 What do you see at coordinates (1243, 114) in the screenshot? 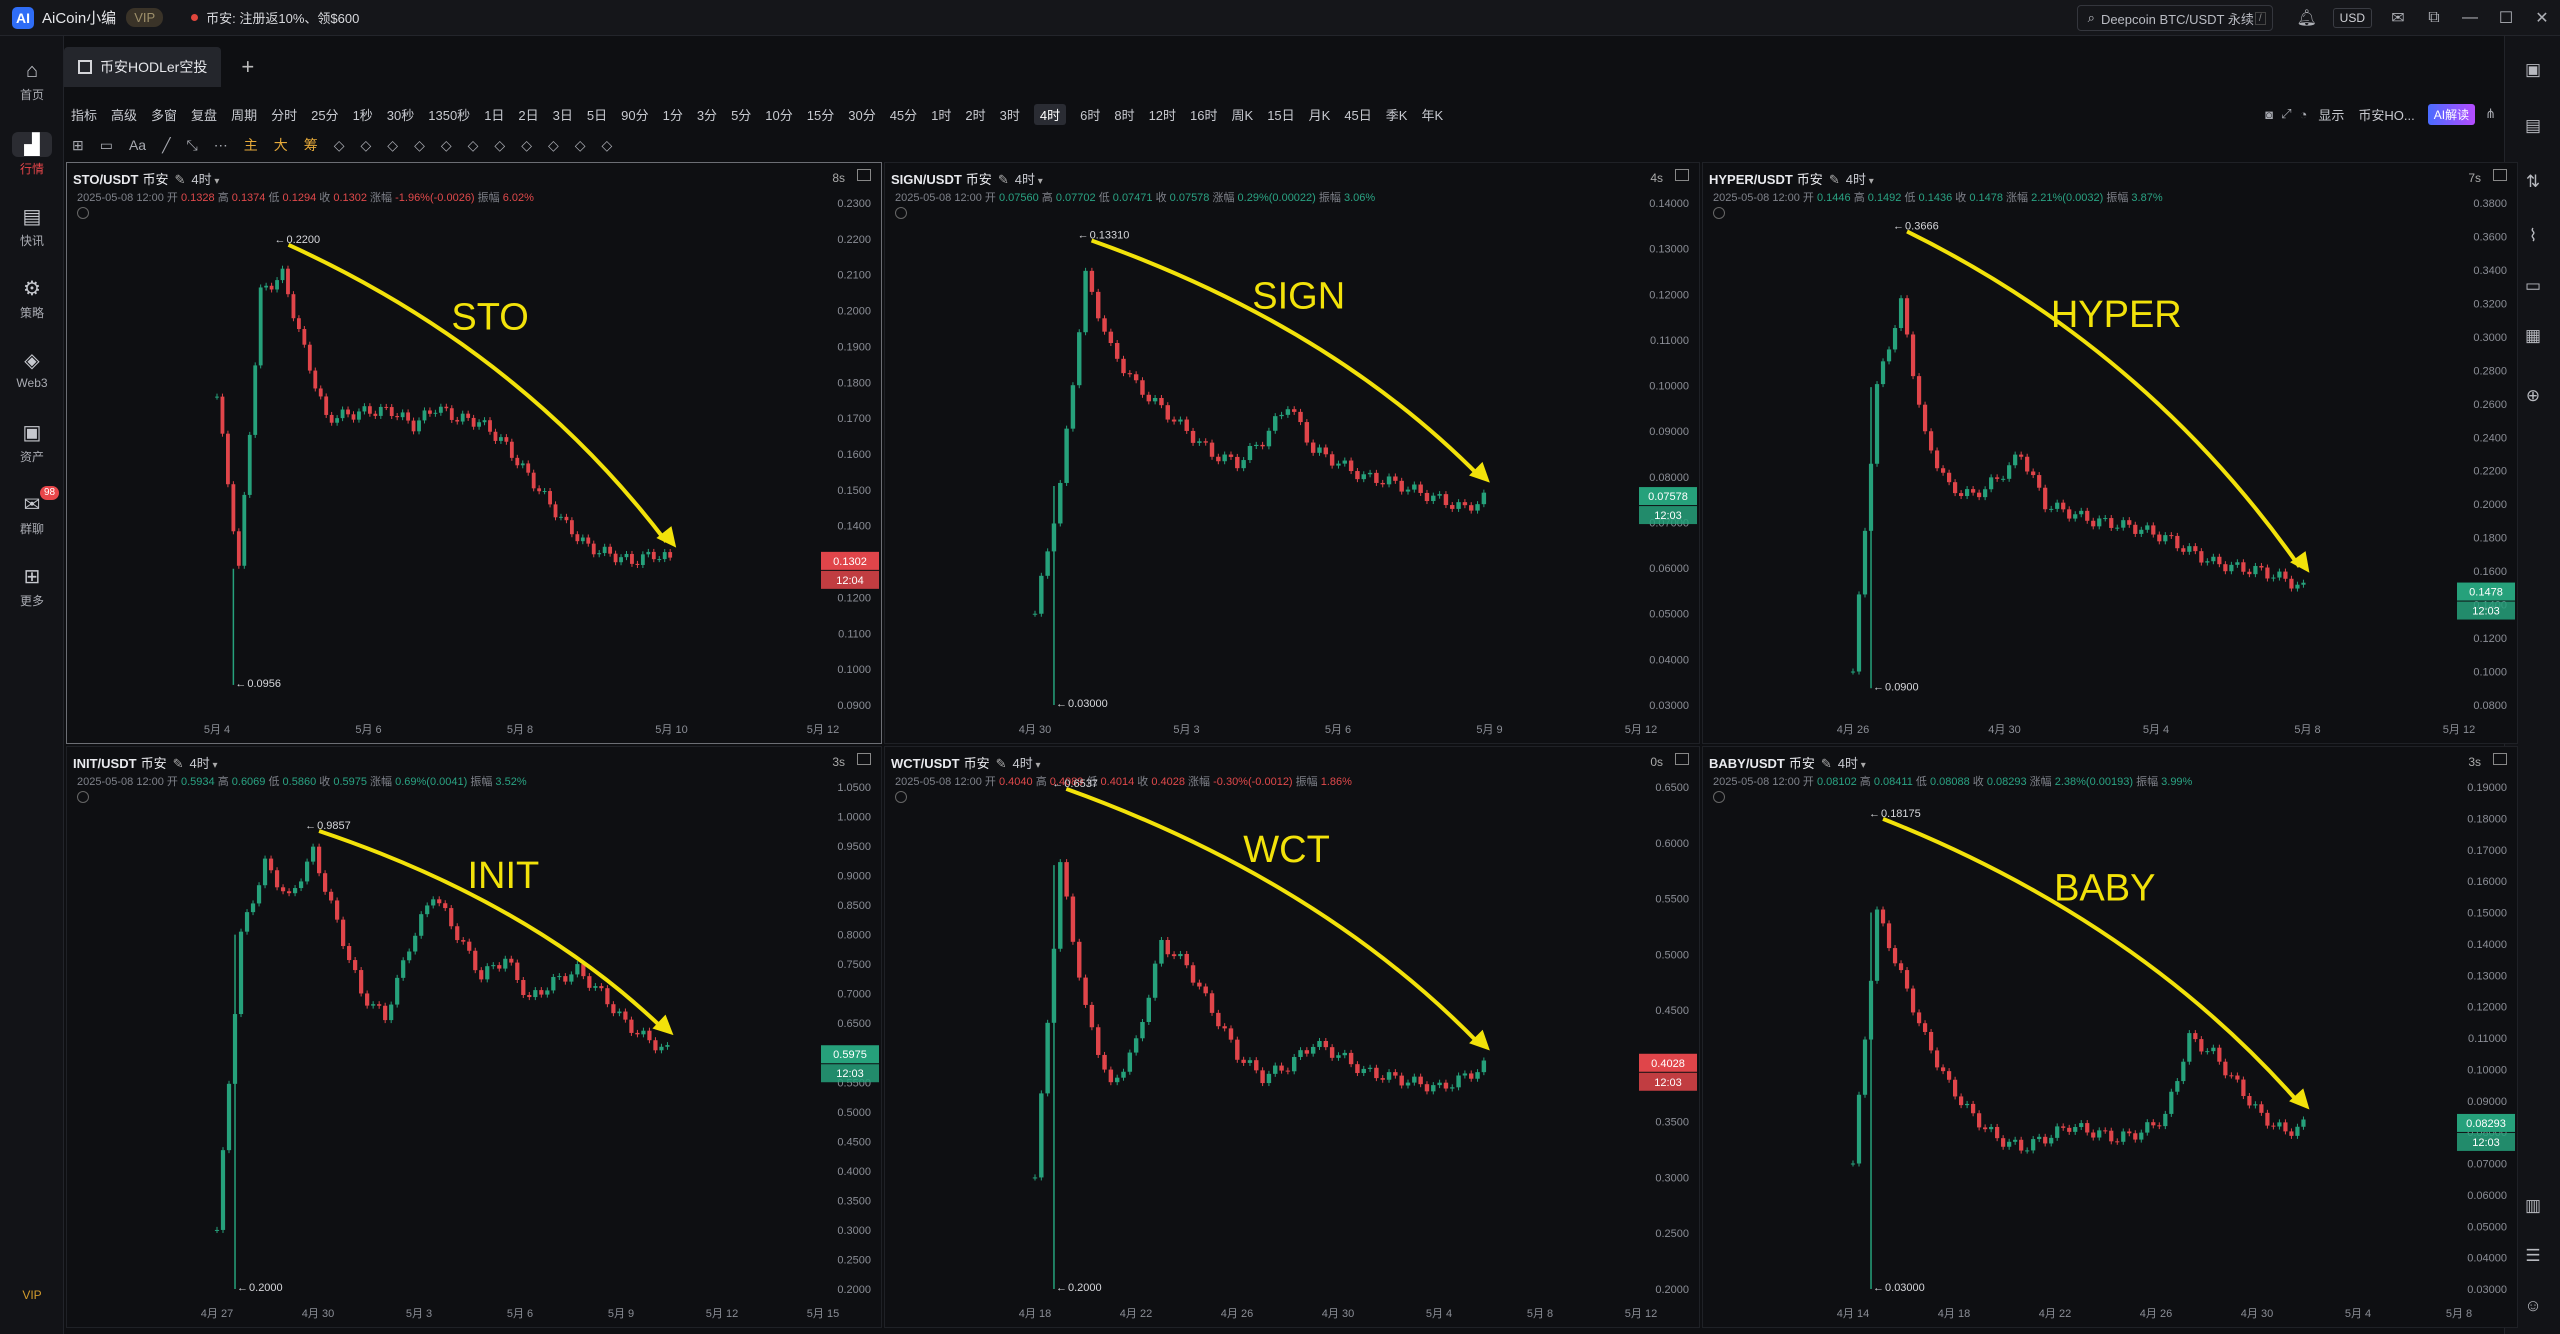
I see `timeframe-30: 周K` at bounding box center [1243, 114].